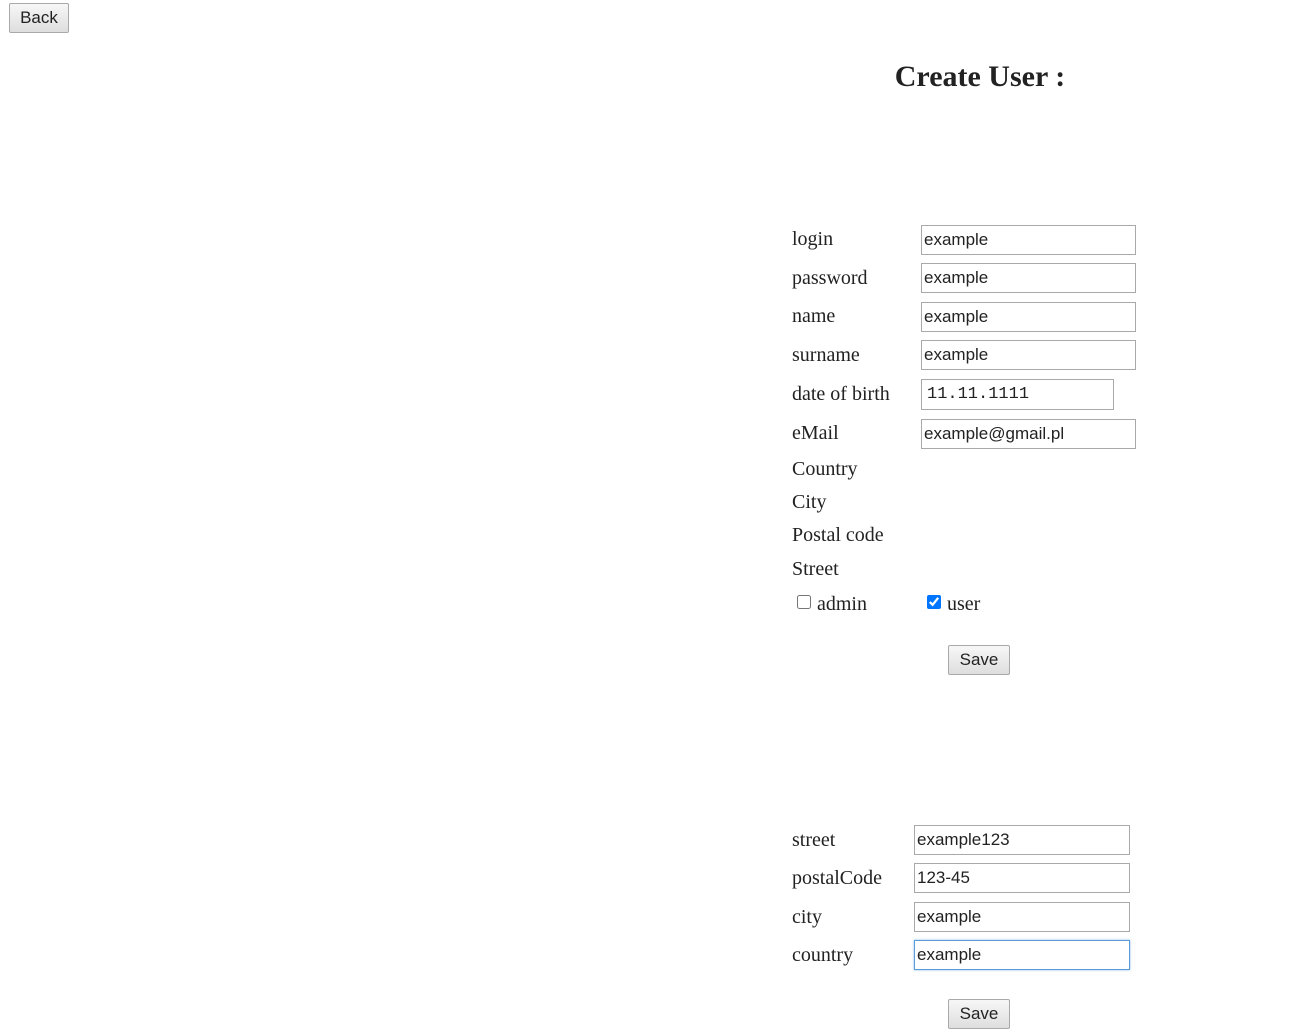  Describe the element at coordinates (934, 602) in the screenshot. I see `user-checkbox` at that location.